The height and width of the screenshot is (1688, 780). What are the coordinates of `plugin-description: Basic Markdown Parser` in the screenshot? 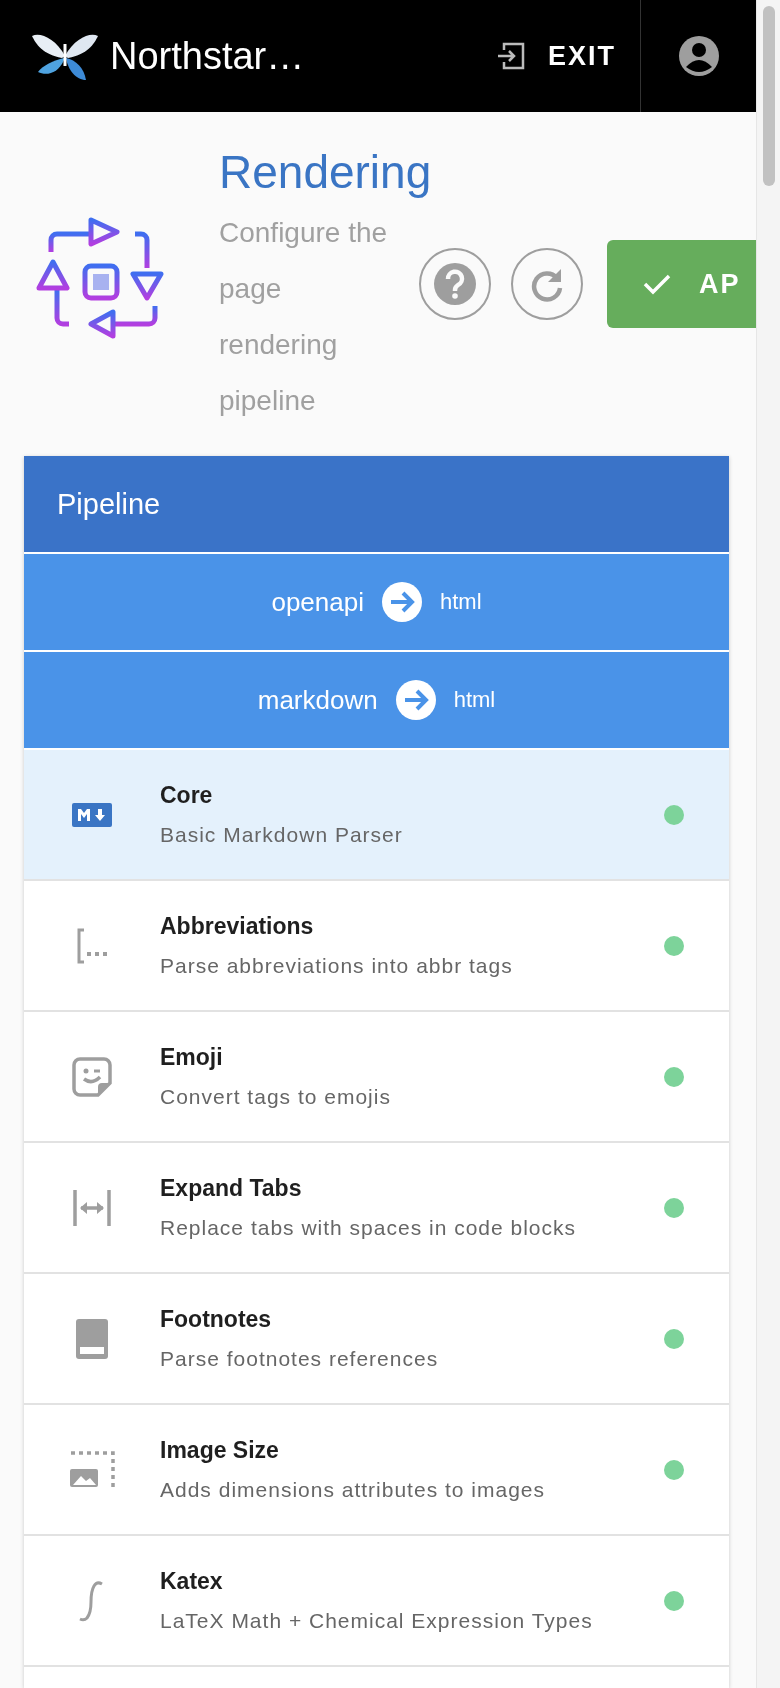 It's located at (282, 835).